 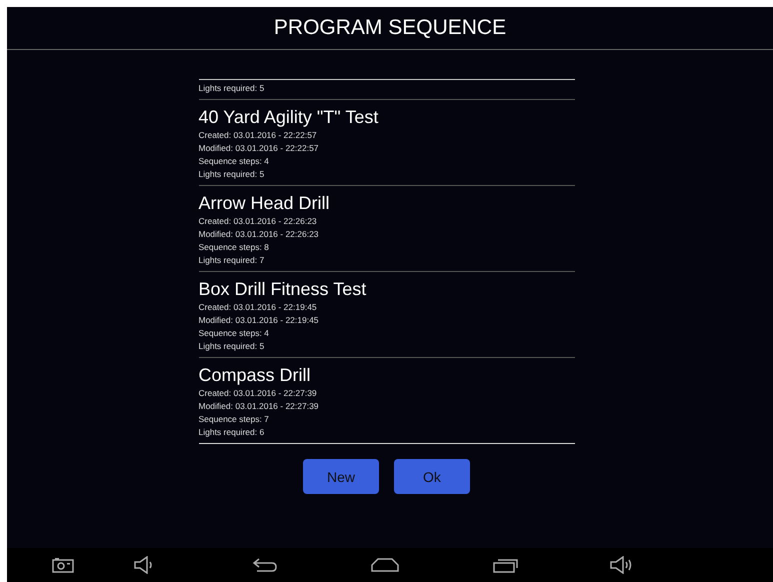 What do you see at coordinates (283, 289) in the screenshot?
I see `program-name: Box Drill Fitness Test` at bounding box center [283, 289].